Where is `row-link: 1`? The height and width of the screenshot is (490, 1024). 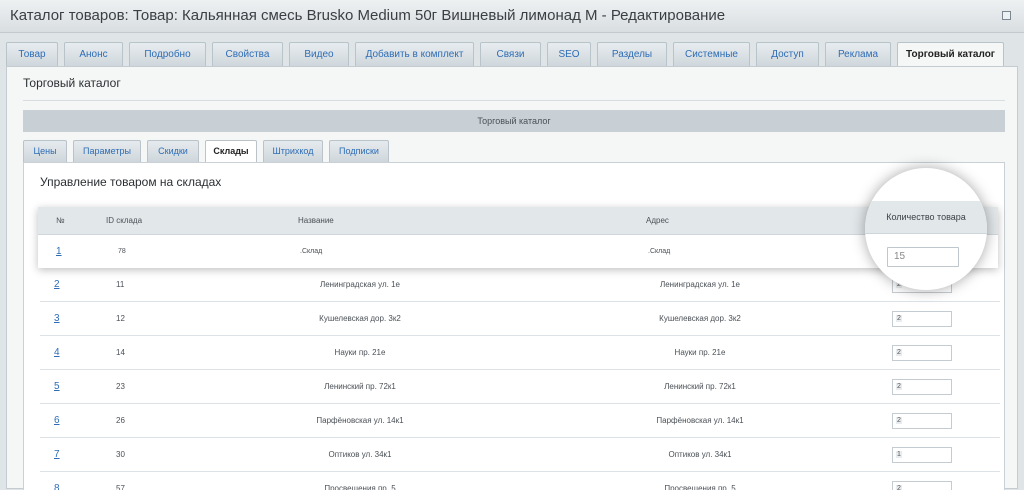
row-link: 1 is located at coordinates (59, 251).